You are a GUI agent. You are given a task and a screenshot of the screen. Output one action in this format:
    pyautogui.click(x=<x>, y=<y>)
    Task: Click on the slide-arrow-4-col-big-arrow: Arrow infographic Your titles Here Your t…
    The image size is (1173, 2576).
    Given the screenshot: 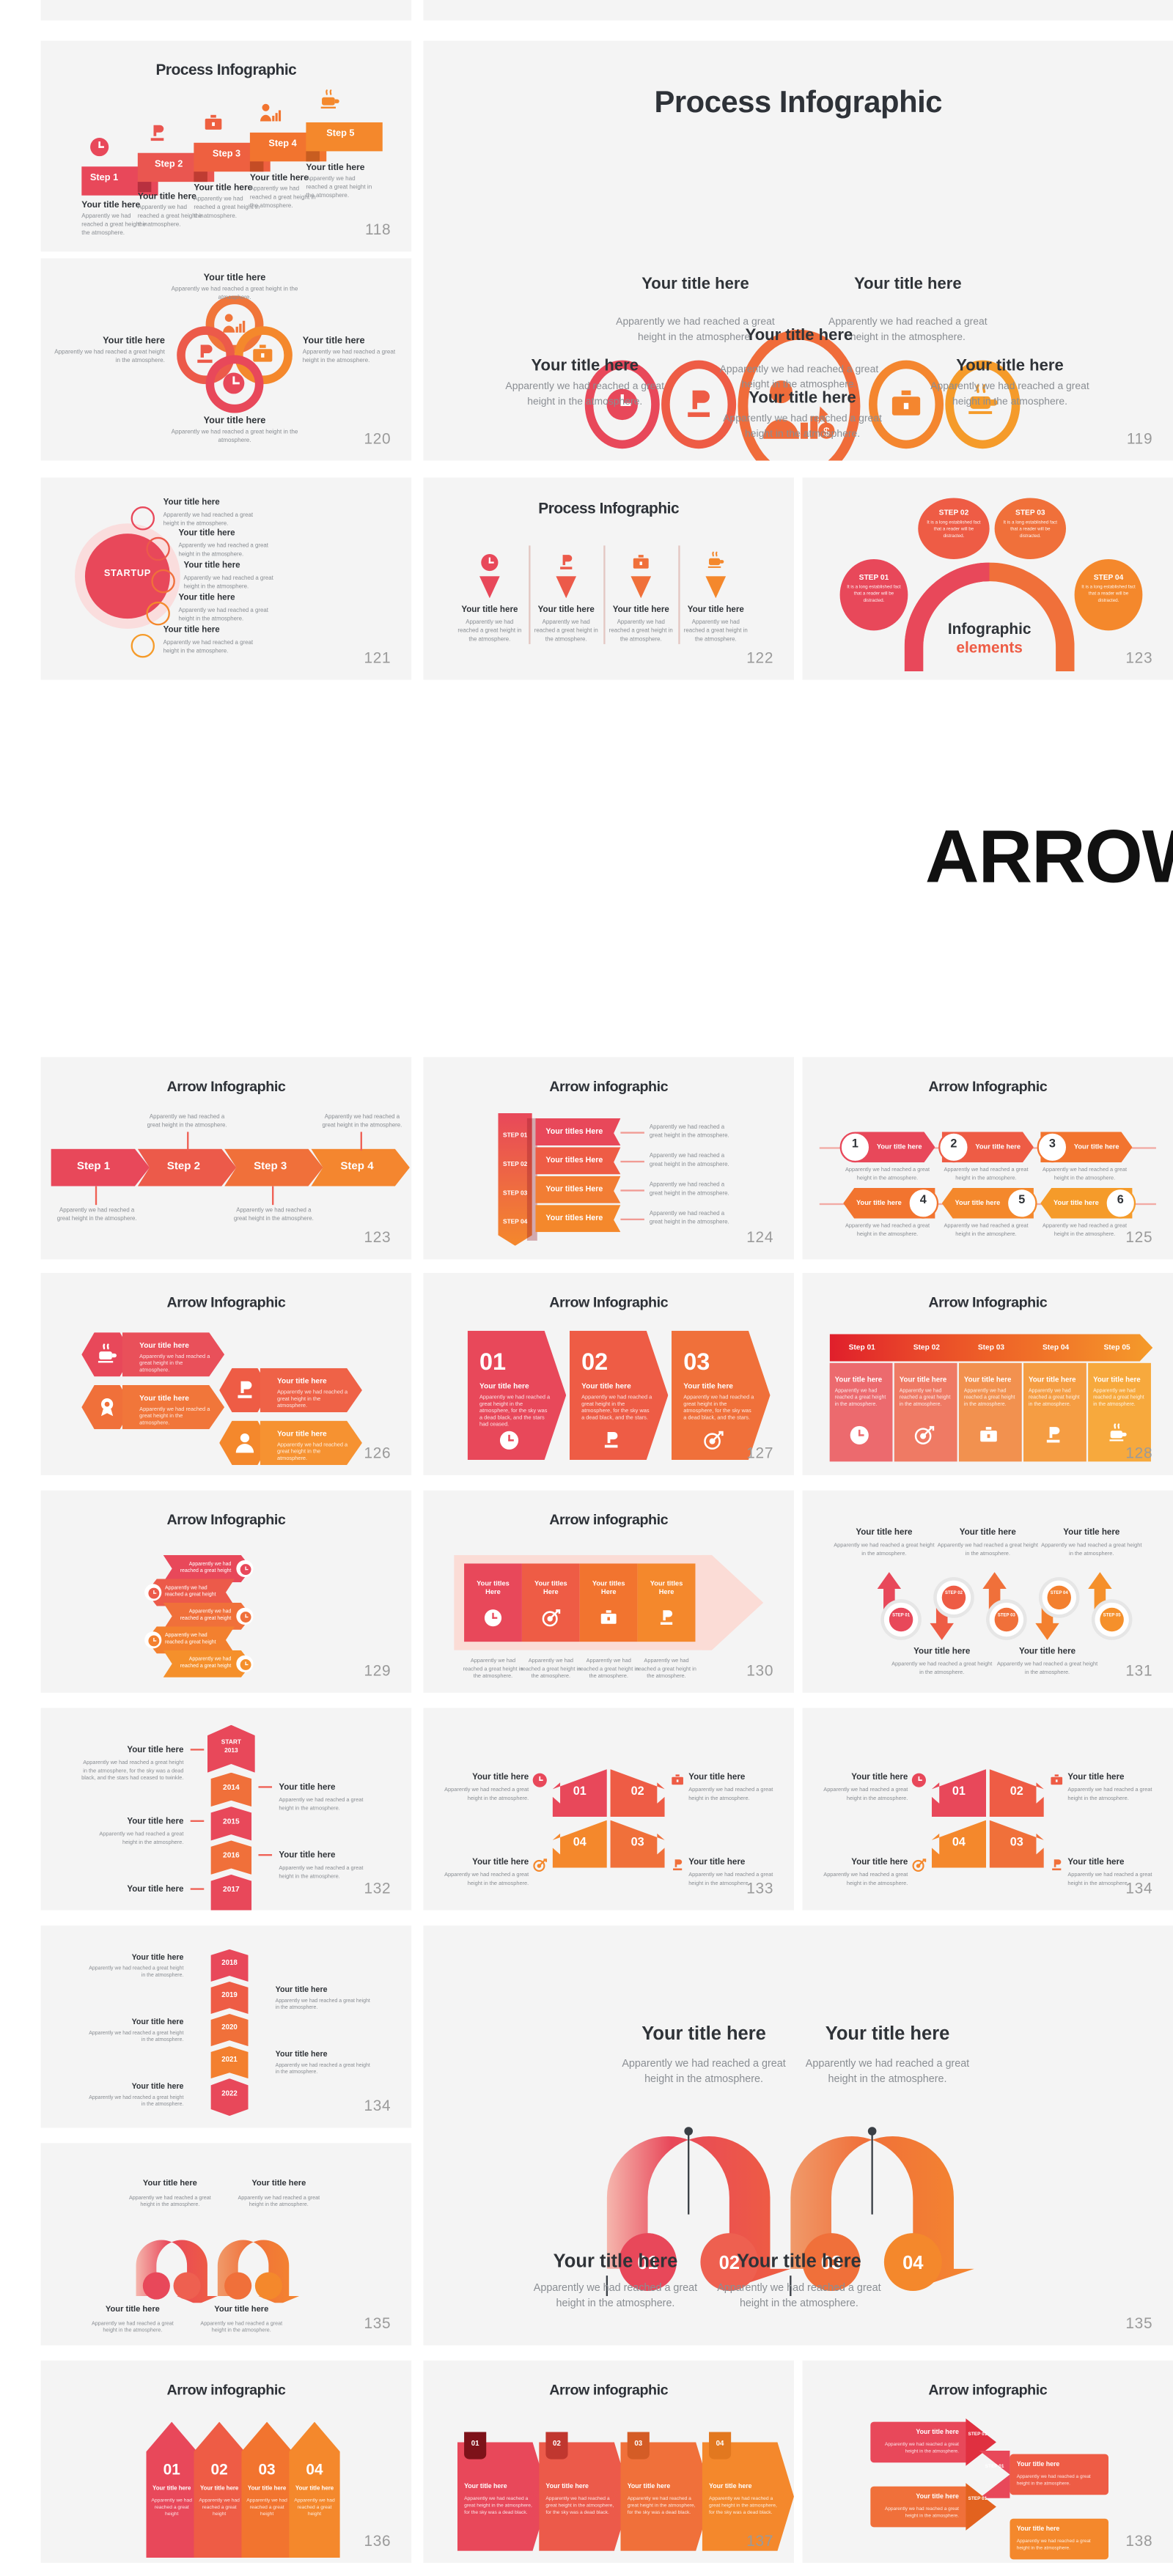 What is the action you would take?
    pyautogui.click(x=608, y=1591)
    